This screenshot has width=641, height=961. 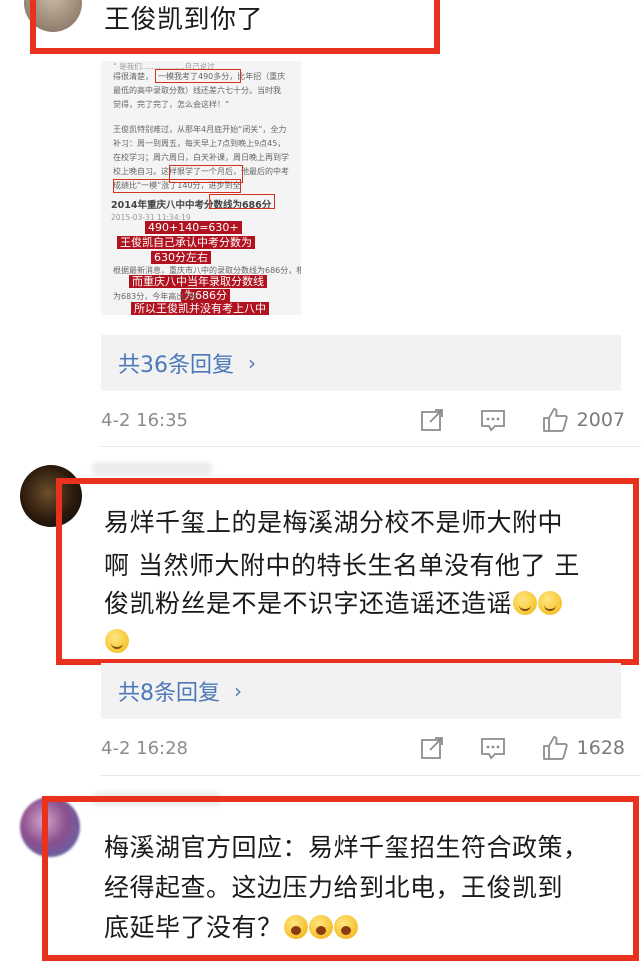 I want to click on comment-text-segment: 底延毕了没有？, so click(x=193, y=927).